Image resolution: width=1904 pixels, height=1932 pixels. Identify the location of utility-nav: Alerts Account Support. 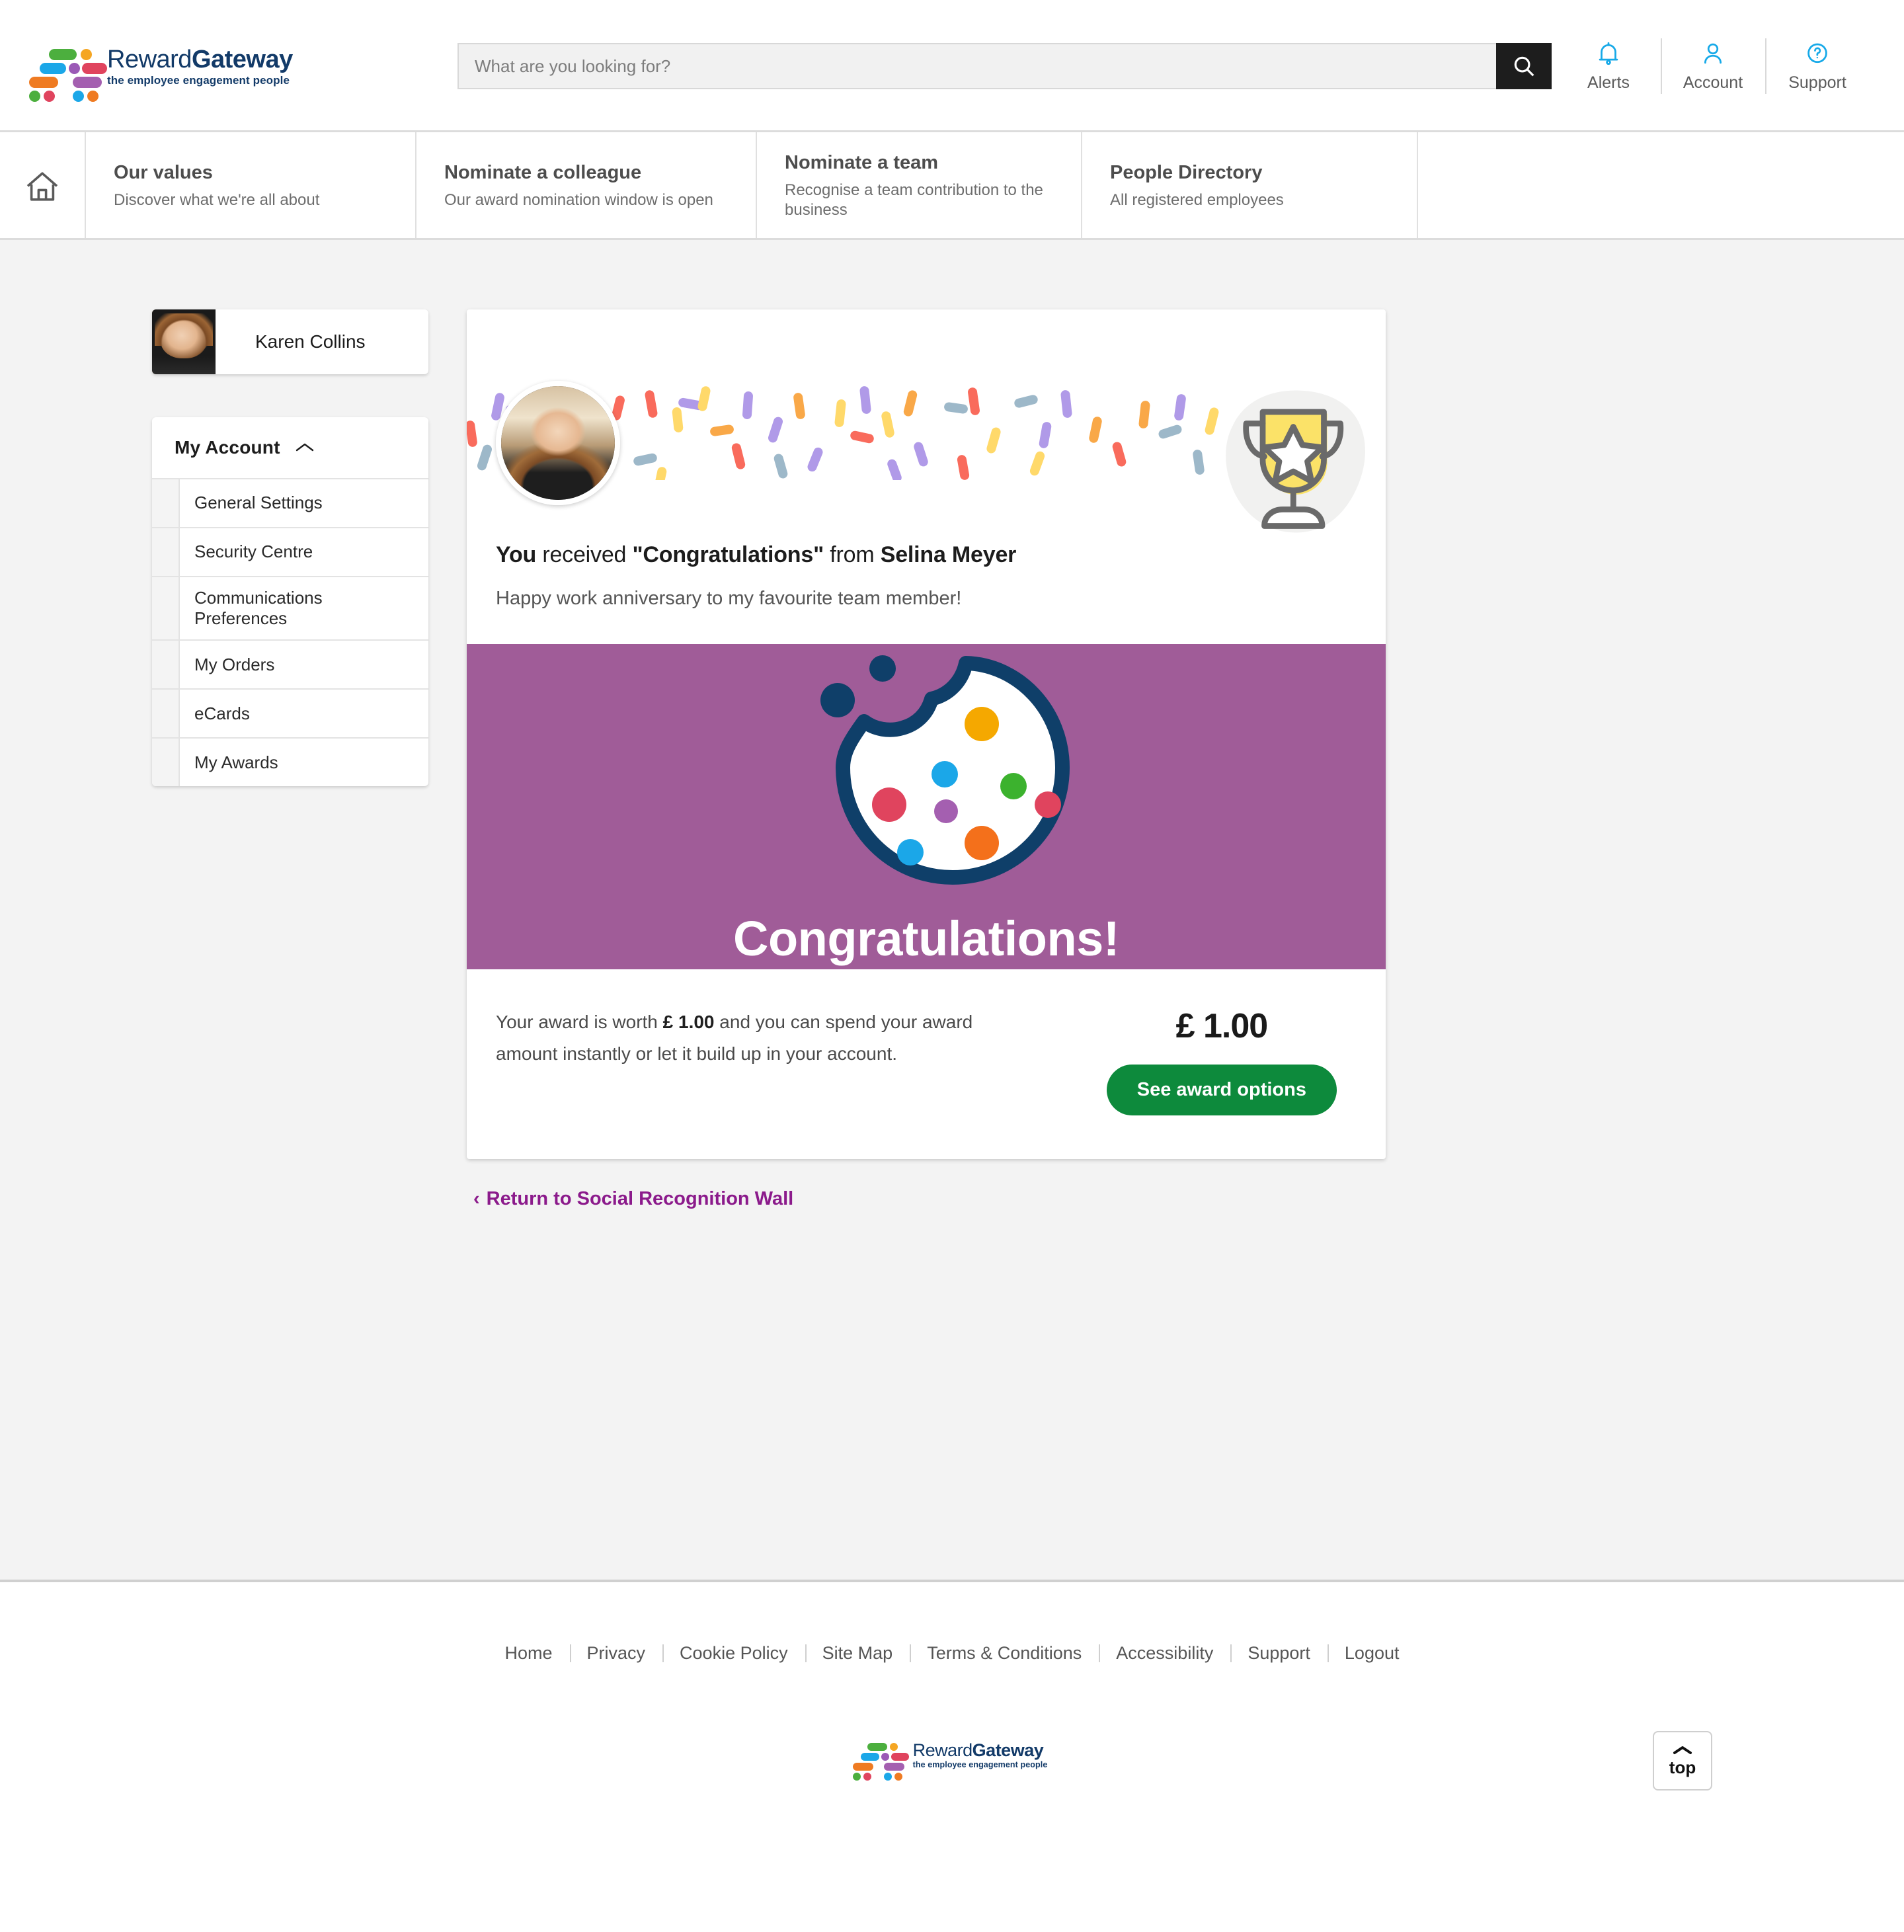
(1713, 66).